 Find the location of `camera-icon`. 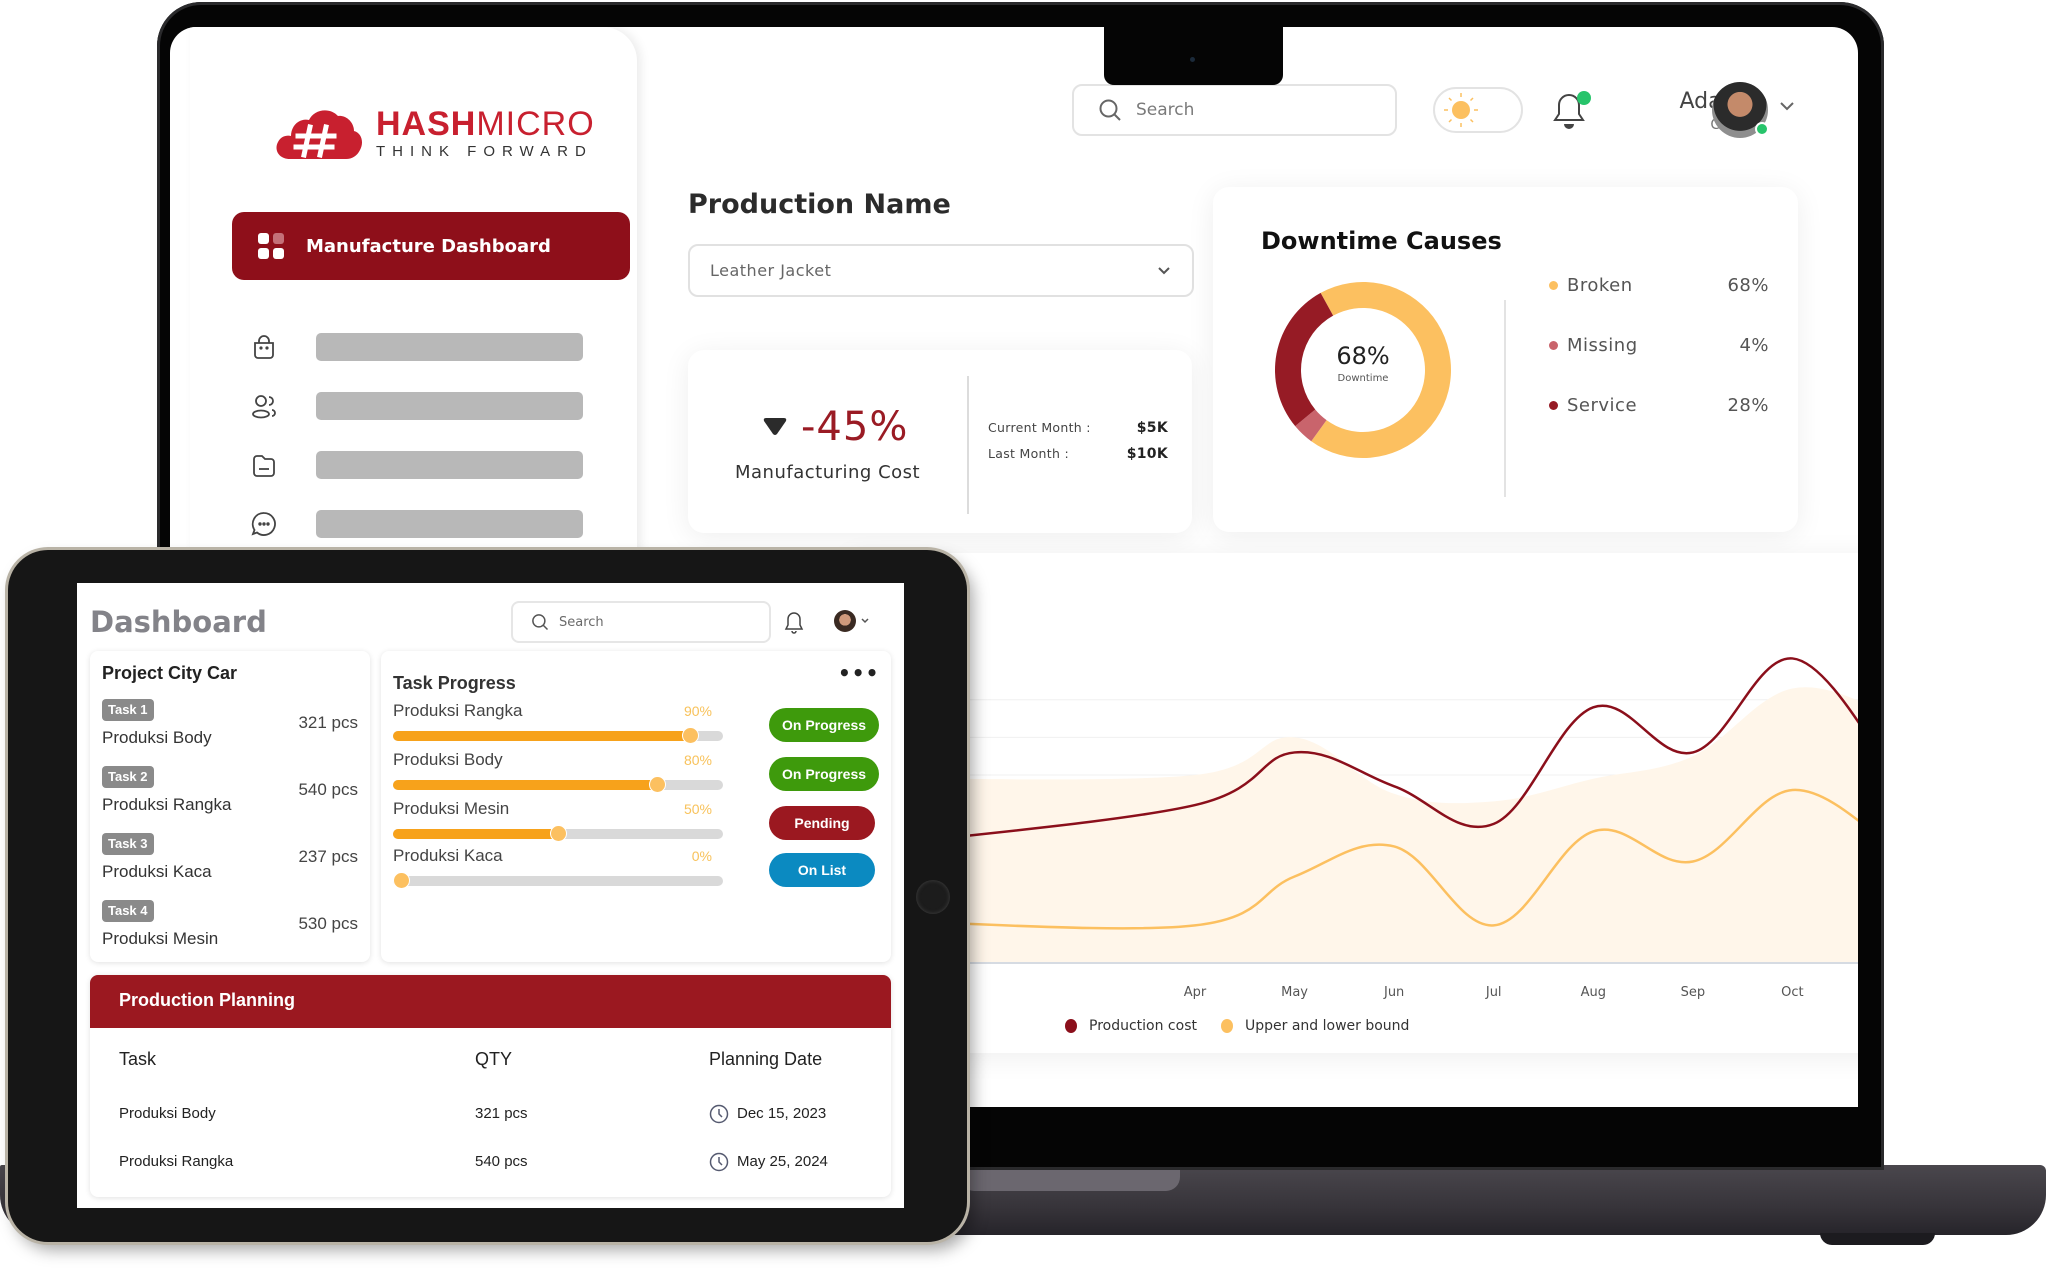

camera-icon is located at coordinates (1192, 59).